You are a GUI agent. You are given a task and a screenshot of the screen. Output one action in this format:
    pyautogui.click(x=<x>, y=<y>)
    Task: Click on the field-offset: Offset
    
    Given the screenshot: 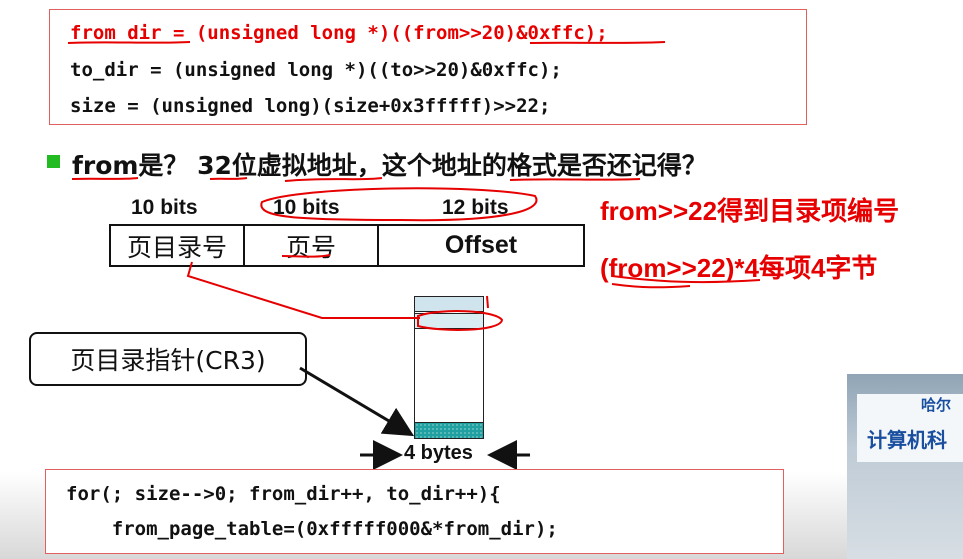 What is the action you would take?
    pyautogui.click(x=481, y=245)
    